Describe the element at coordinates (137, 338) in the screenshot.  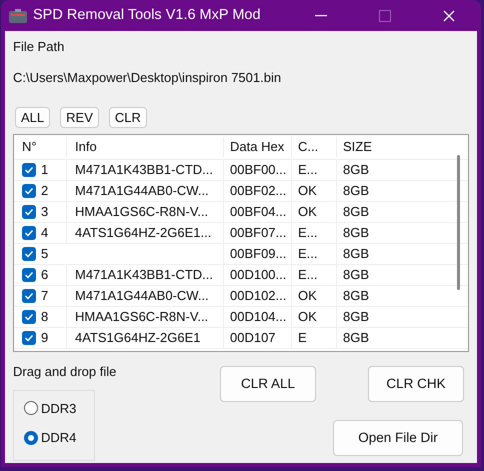
I see `table-cell: 4ATS1G64HZ-2G6E1` at that location.